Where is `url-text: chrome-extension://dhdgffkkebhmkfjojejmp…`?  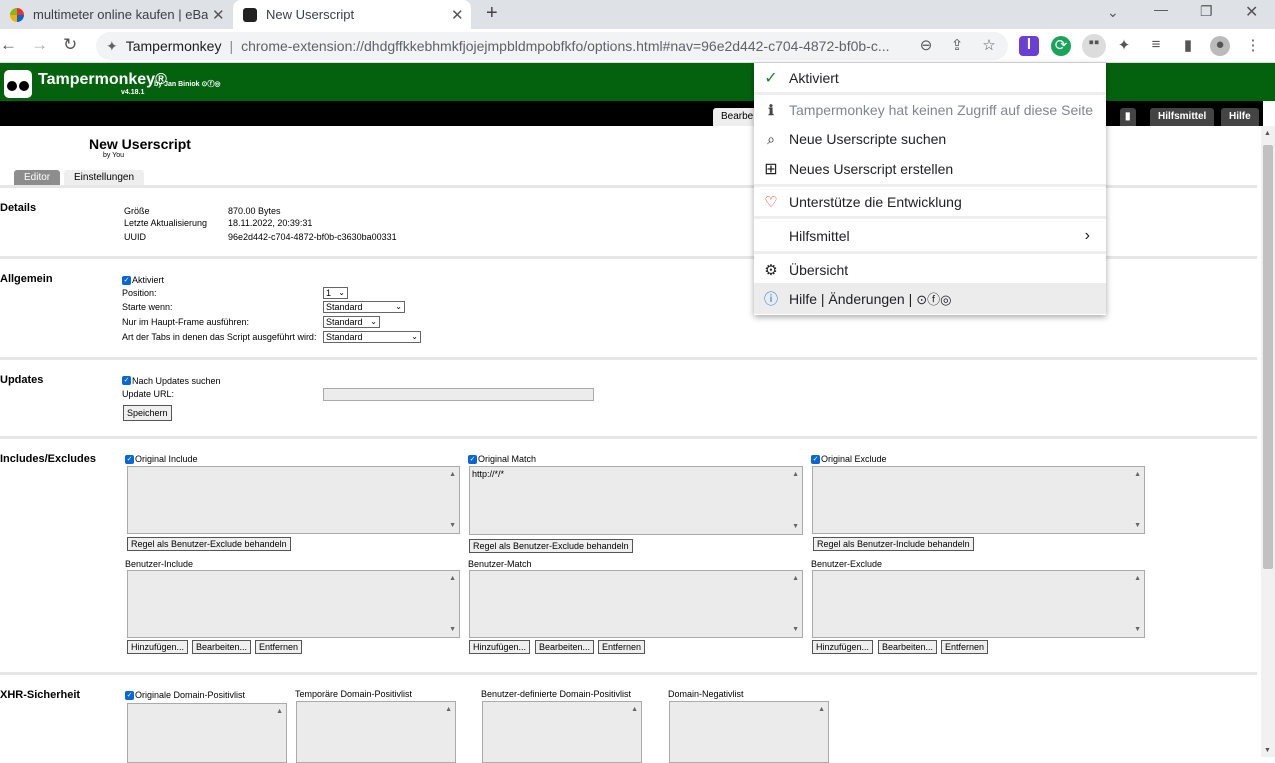
url-text: chrome-extension://dhdgffkkebhmkfjojejmp… is located at coordinates (565, 46).